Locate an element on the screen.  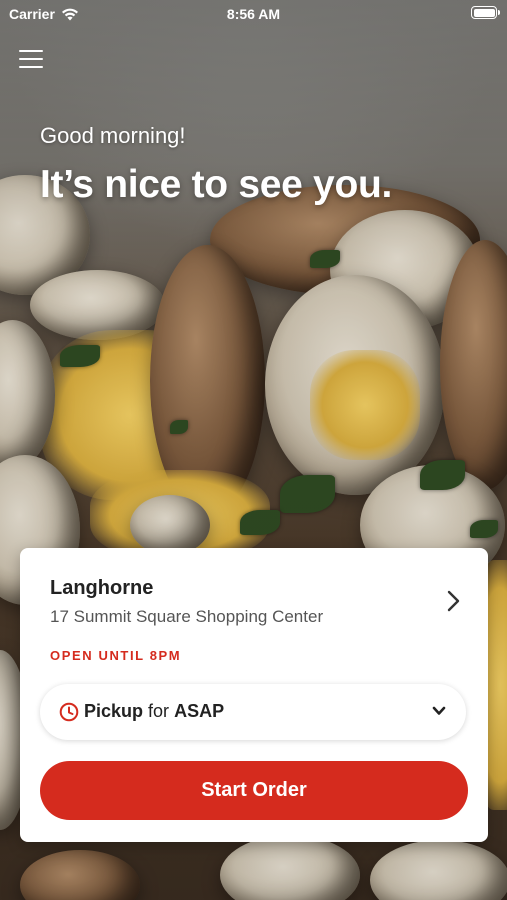
clock-icon is located at coordinates (69, 712).